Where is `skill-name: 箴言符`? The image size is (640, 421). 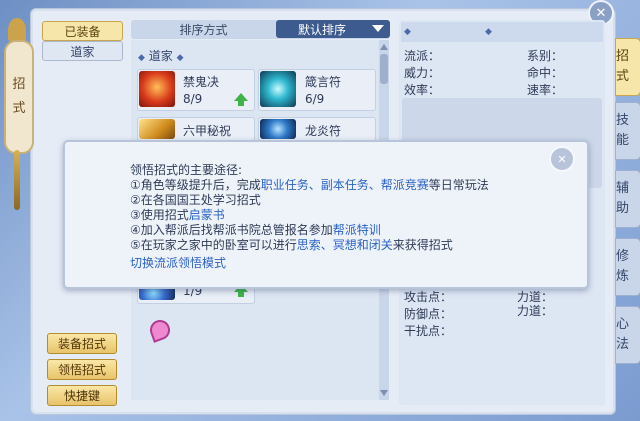 skill-name: 箴言符 is located at coordinates (323, 82).